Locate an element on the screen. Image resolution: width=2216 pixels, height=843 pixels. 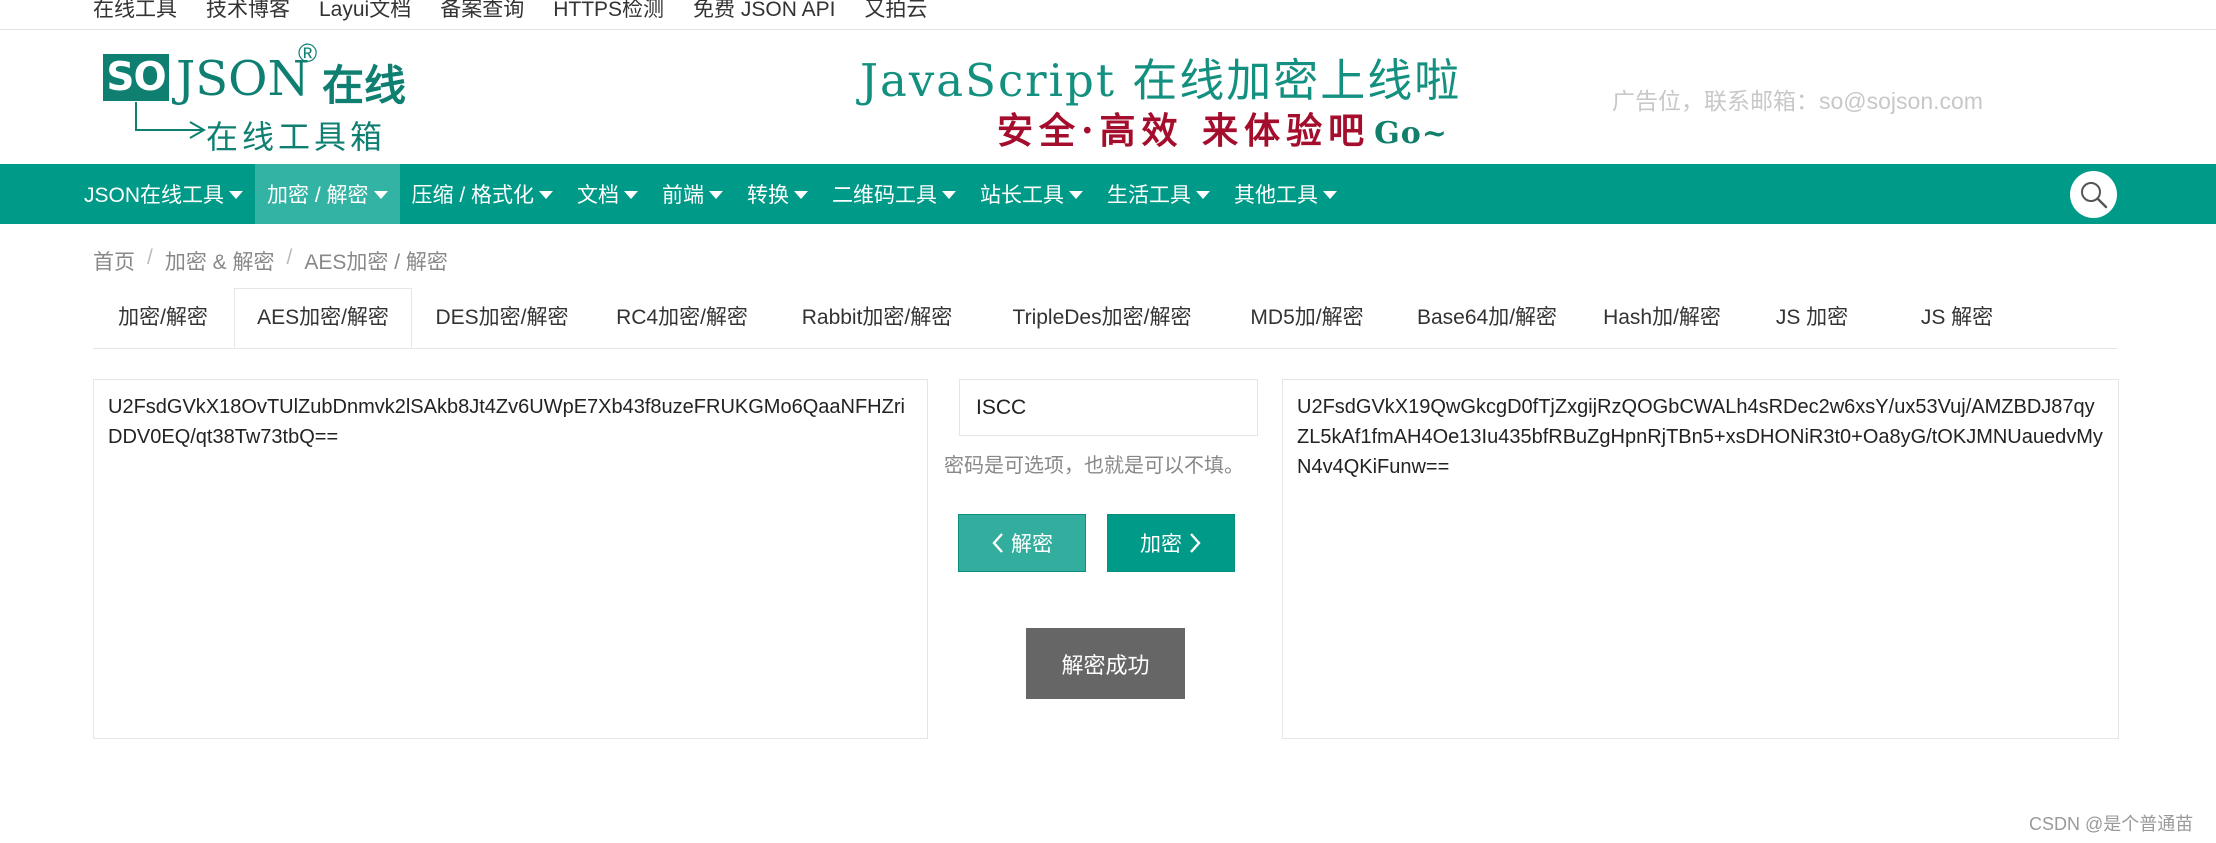
tab-js-encrypt: JS 加密 is located at coordinates (1812, 318).